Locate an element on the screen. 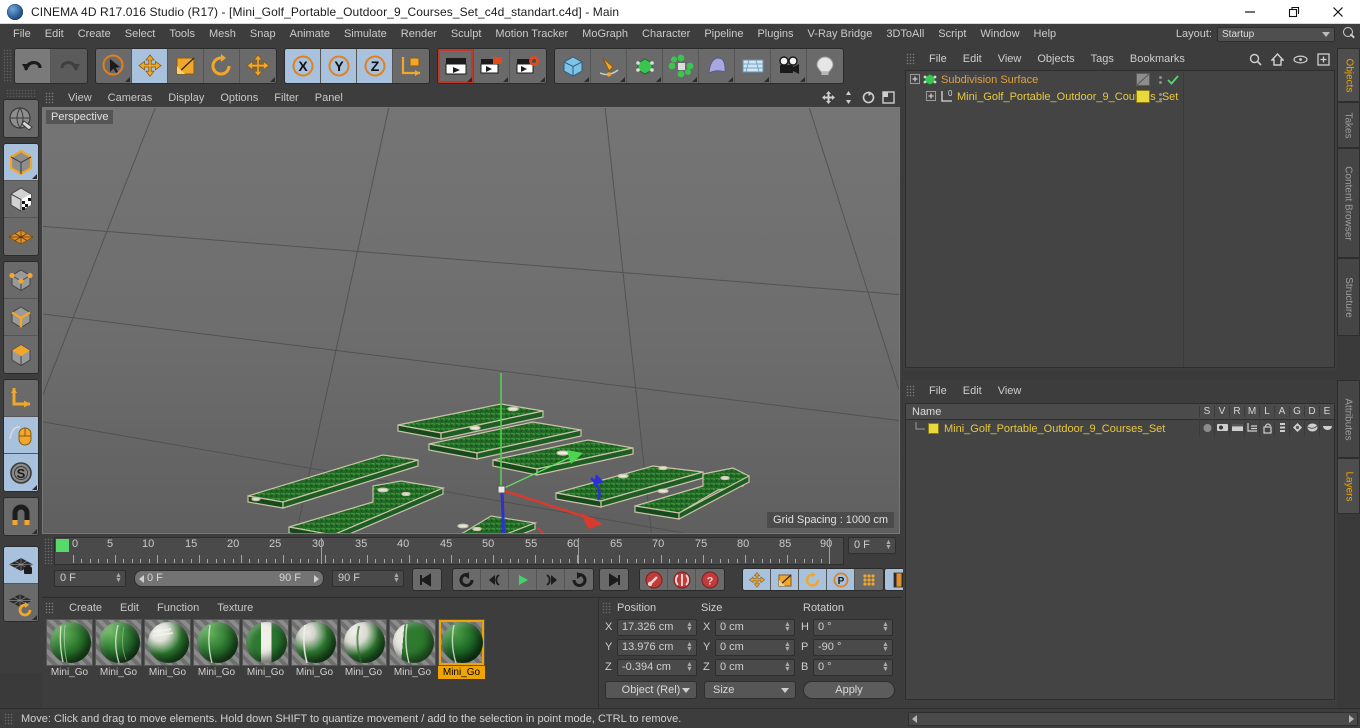 Image resolution: width=1360 pixels, height=728 pixels. om-menu-bookmarks: Bookmarks is located at coordinates (1157, 59).